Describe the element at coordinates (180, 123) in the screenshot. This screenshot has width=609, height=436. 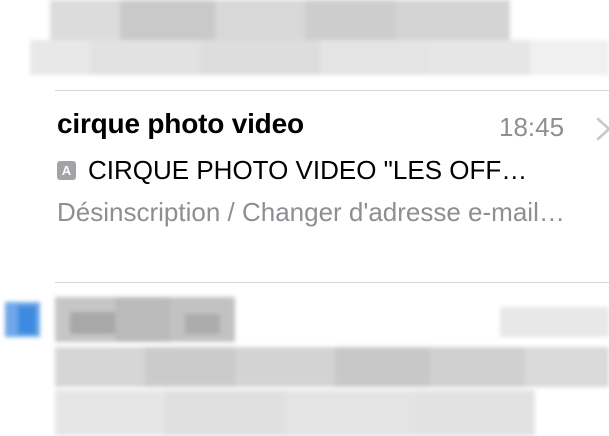
I see `sender-name: cirque photo video` at that location.